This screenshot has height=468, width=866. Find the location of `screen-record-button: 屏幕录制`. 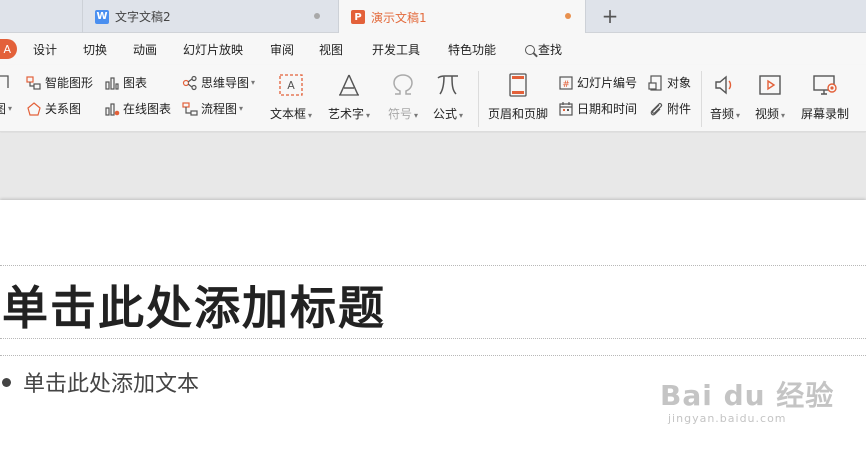

screen-record-button: 屏幕录制 is located at coordinates (825, 96).